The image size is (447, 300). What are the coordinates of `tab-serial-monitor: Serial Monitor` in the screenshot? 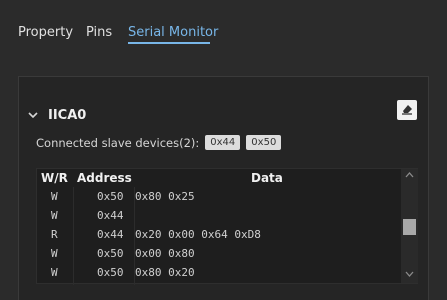 It's located at (173, 32).